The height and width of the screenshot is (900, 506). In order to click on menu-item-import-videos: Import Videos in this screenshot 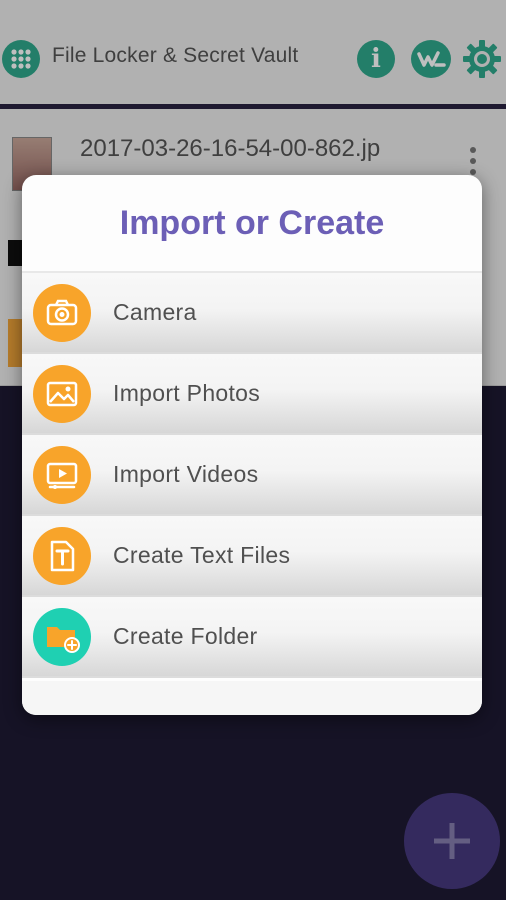, I will do `click(252, 475)`.